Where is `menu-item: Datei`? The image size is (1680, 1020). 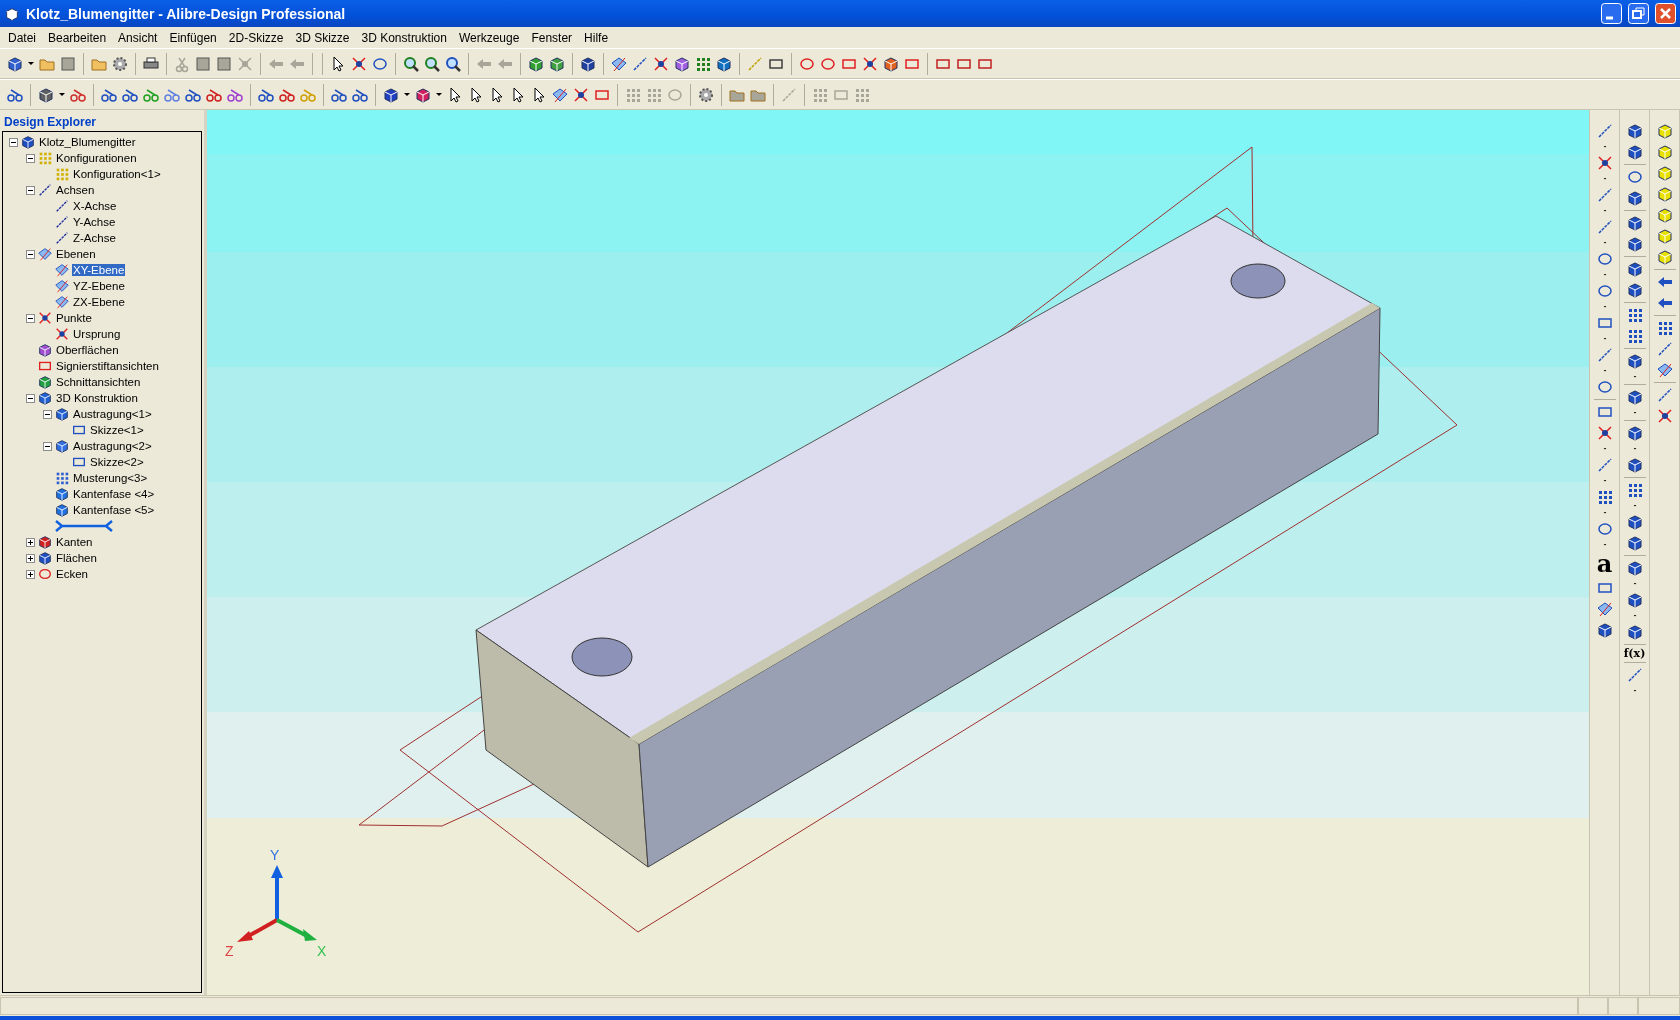 menu-item: Datei is located at coordinates (22, 37).